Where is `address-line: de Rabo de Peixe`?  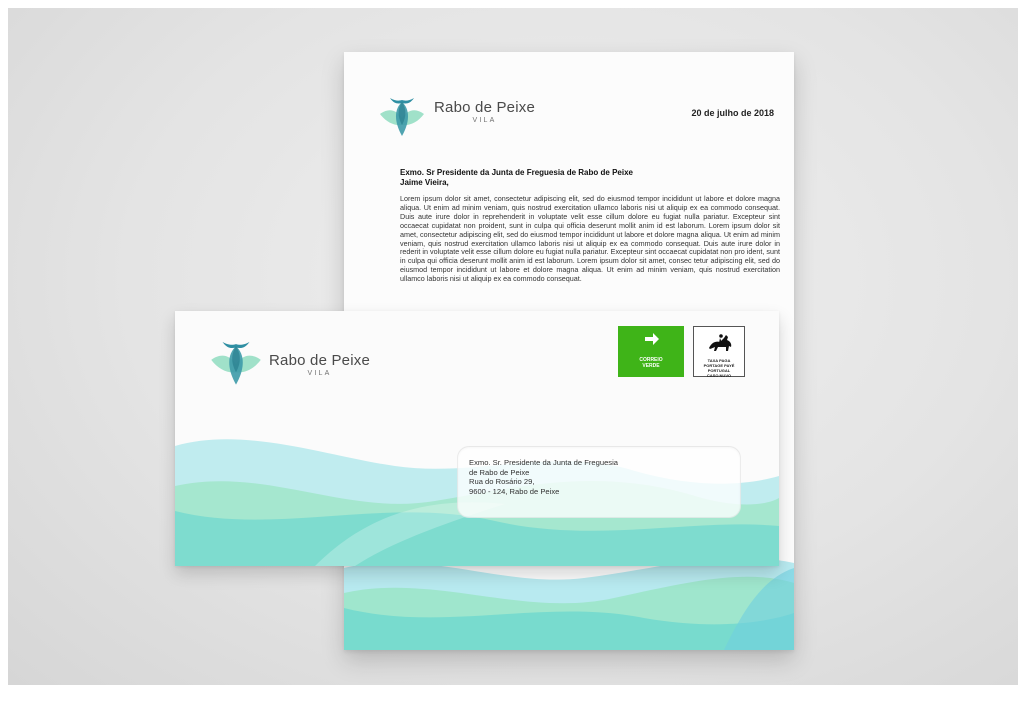
address-line: de Rabo de Peixe is located at coordinates (499, 472).